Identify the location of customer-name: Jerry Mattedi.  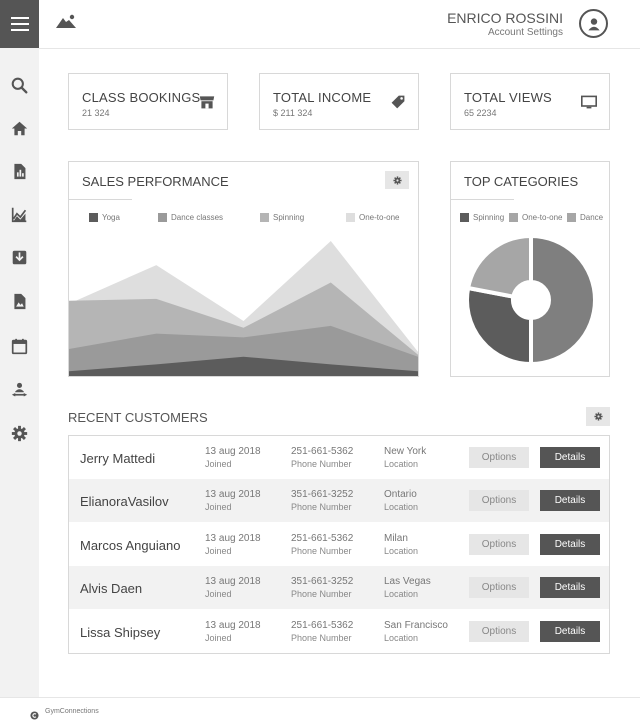
(118, 458).